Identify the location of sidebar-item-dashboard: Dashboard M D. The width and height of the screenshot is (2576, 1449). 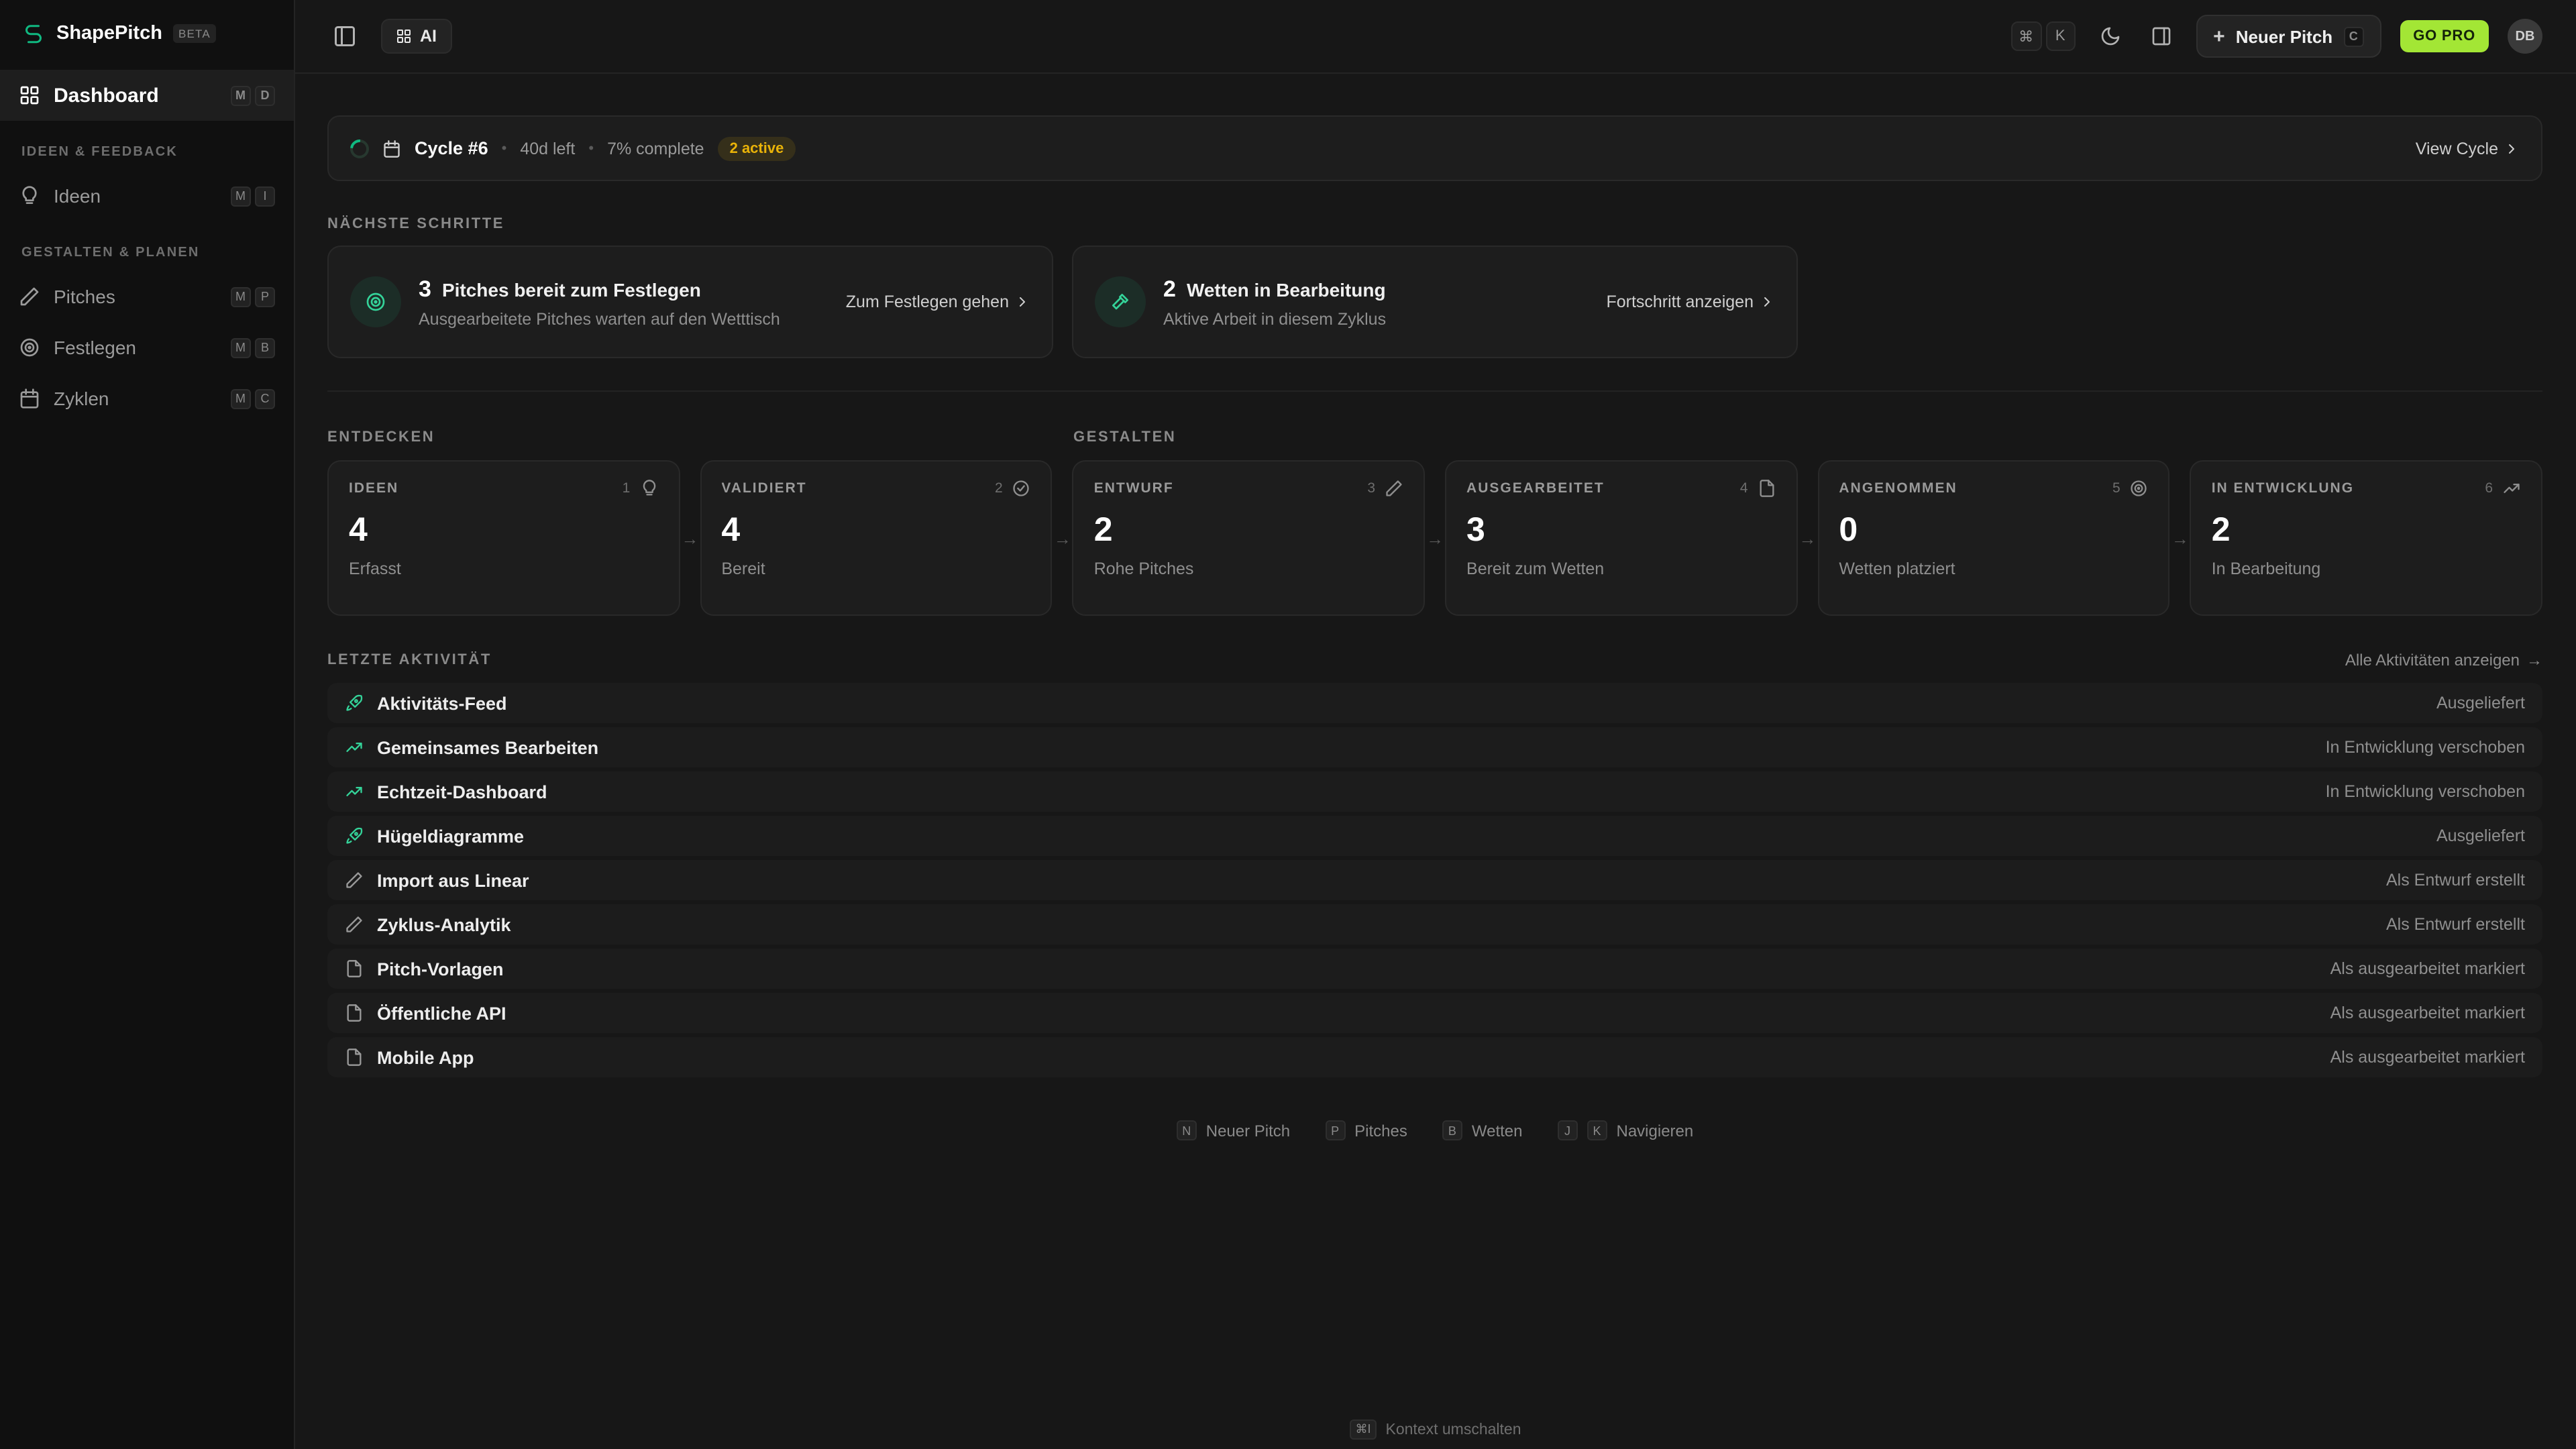
(147, 95).